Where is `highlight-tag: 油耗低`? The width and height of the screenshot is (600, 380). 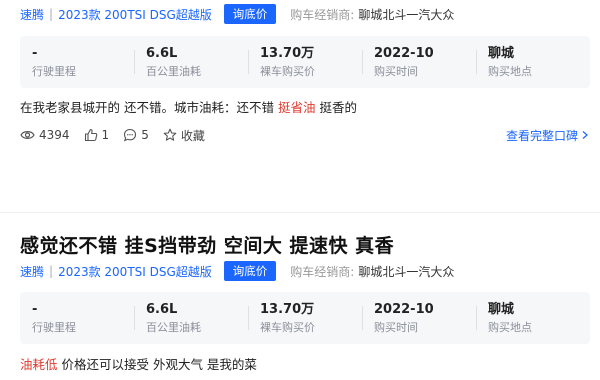
highlight-tag: 油耗低 is located at coordinates (39, 364).